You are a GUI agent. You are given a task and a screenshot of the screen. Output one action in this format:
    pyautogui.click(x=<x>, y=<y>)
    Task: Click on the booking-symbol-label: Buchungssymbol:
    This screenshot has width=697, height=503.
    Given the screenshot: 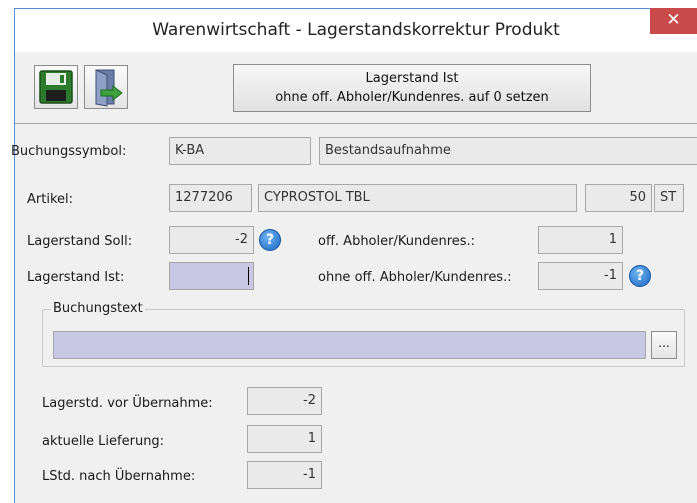 What is the action you would take?
    pyautogui.click(x=69, y=151)
    